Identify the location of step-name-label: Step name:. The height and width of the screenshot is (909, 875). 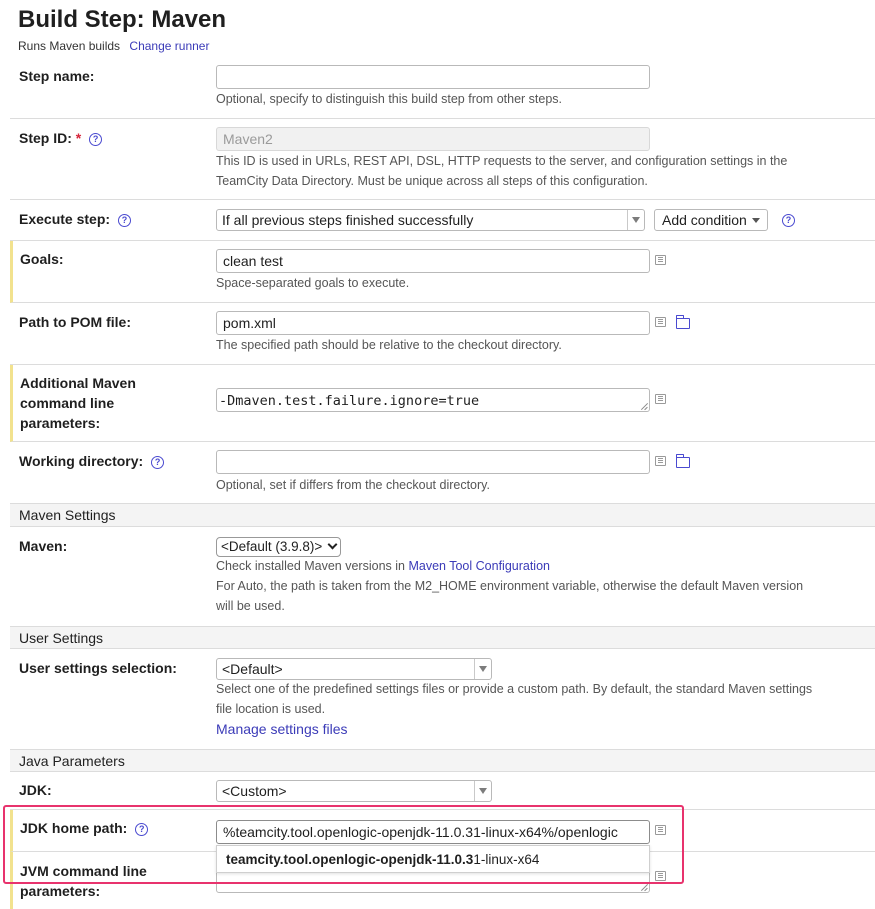
(57, 76).